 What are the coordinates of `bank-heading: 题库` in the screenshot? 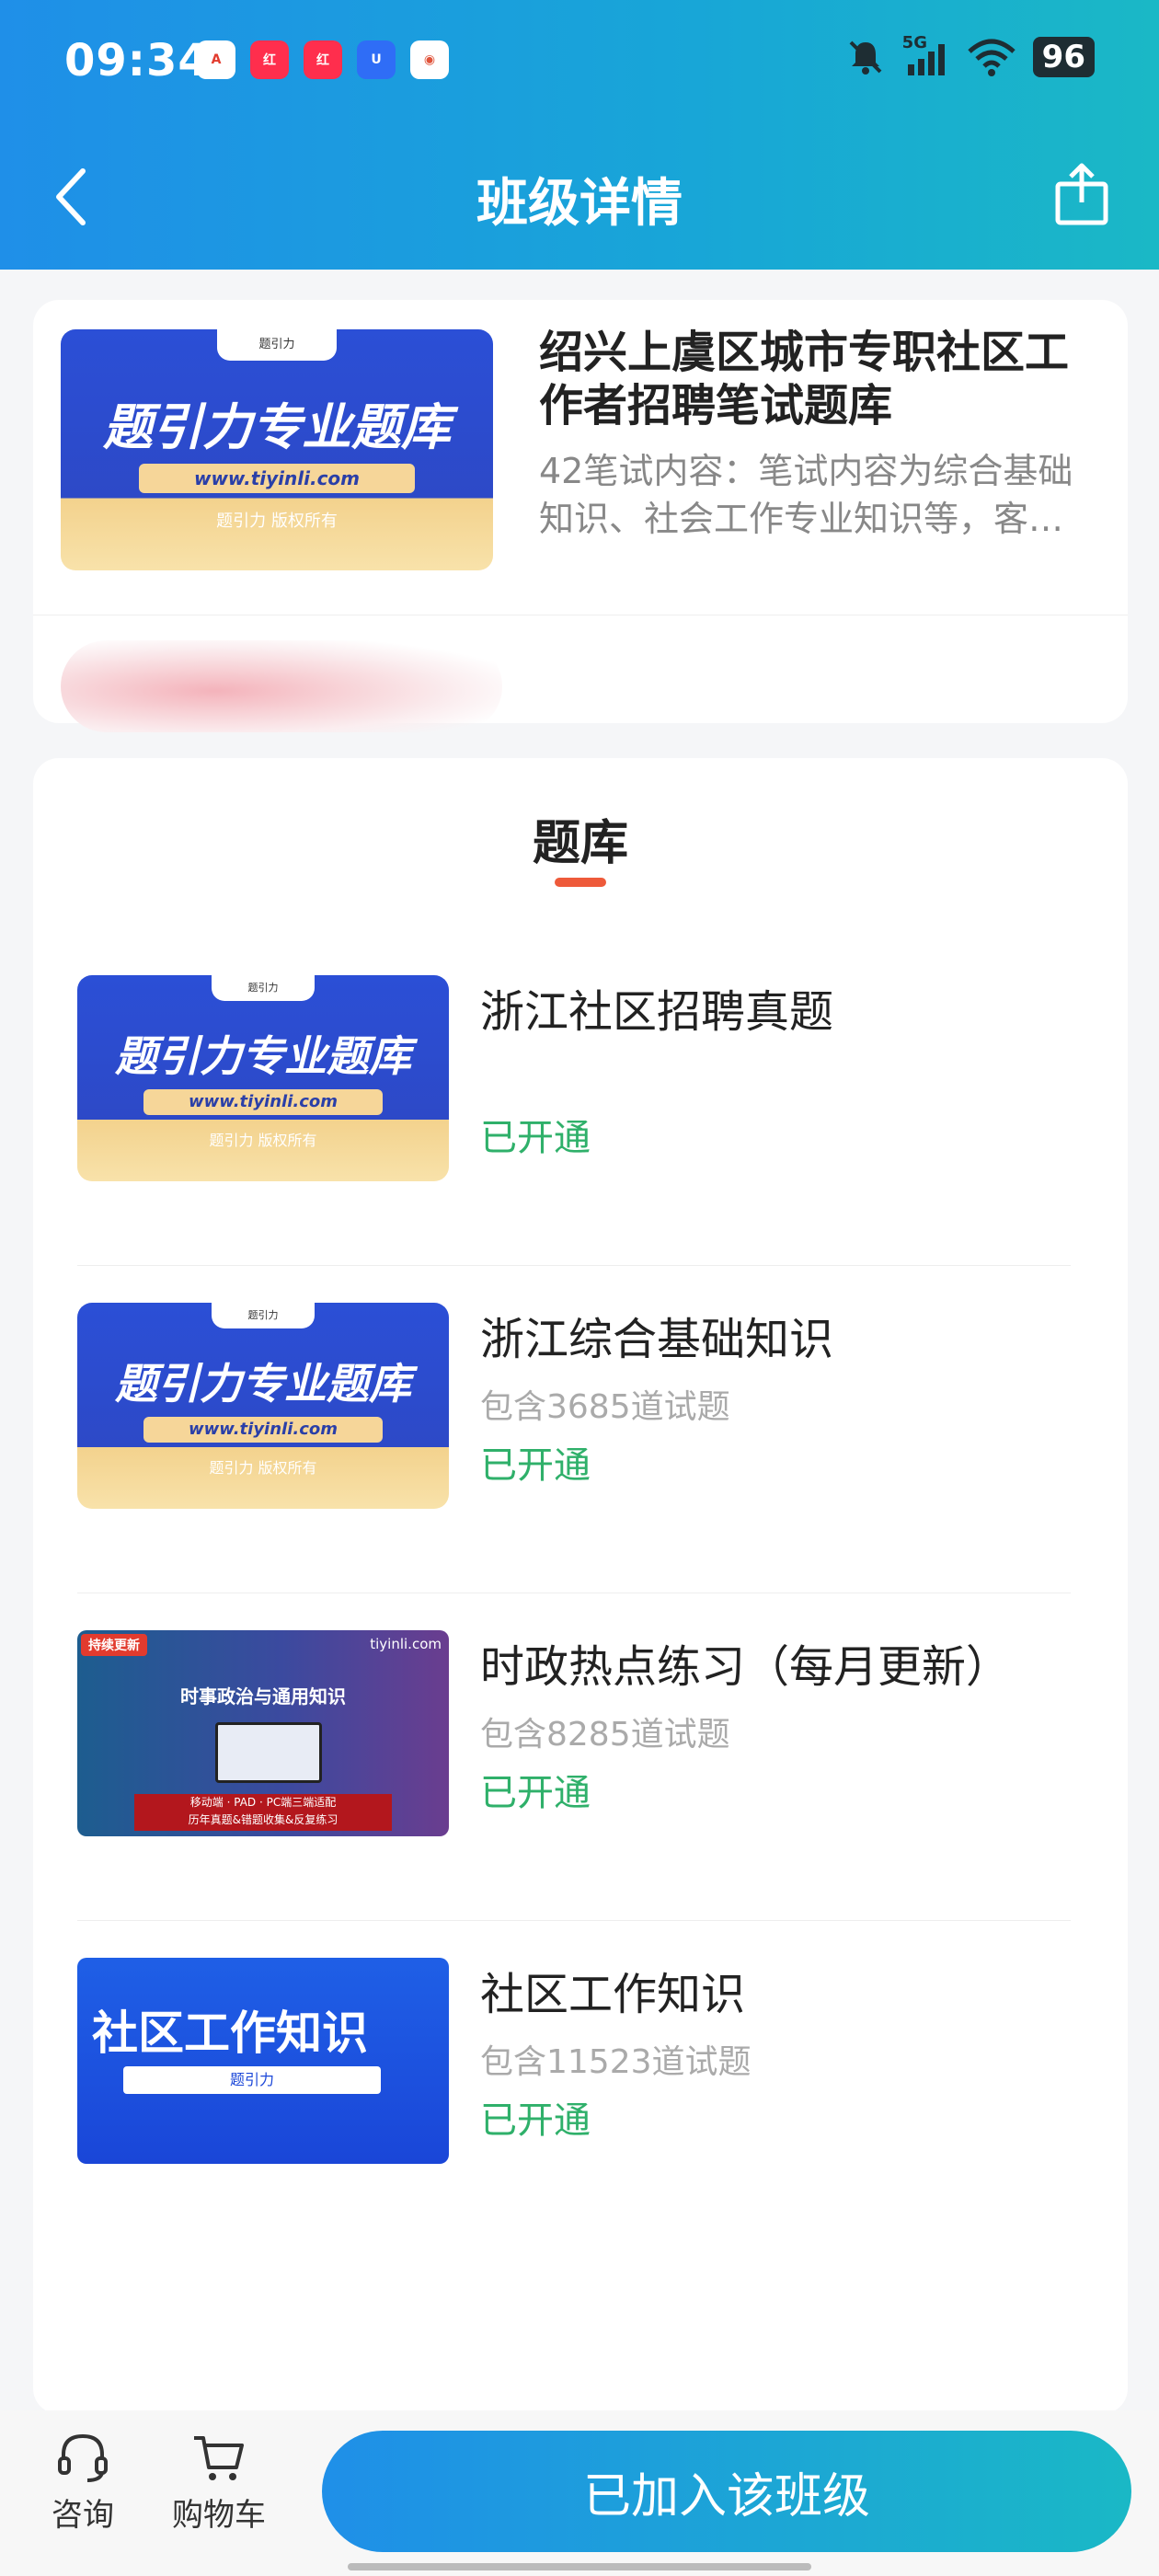 It's located at (580, 843).